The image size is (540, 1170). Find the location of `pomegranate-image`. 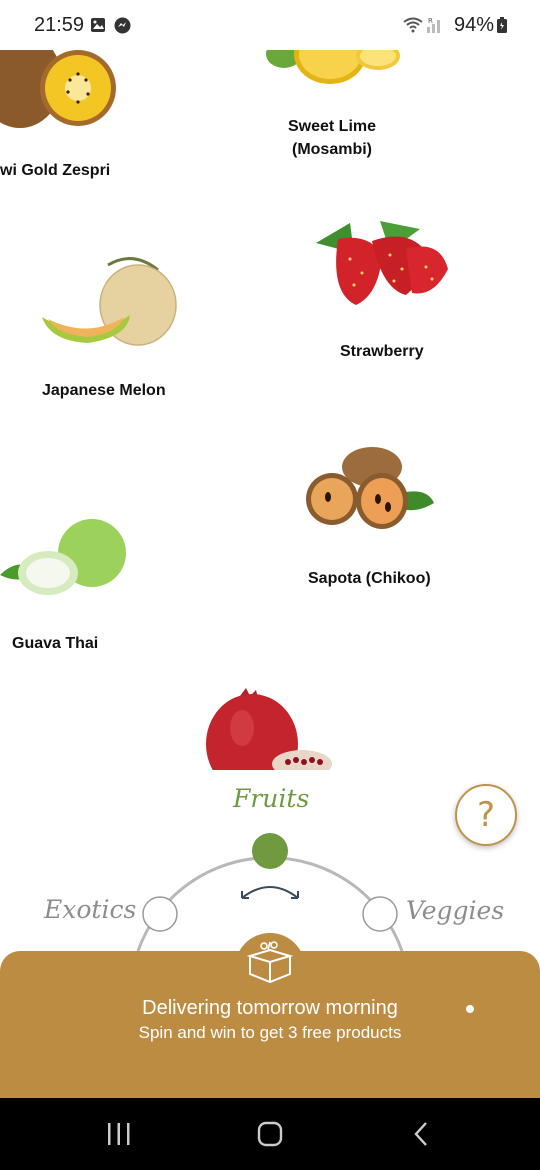

pomegranate-image is located at coordinates (269, 729).